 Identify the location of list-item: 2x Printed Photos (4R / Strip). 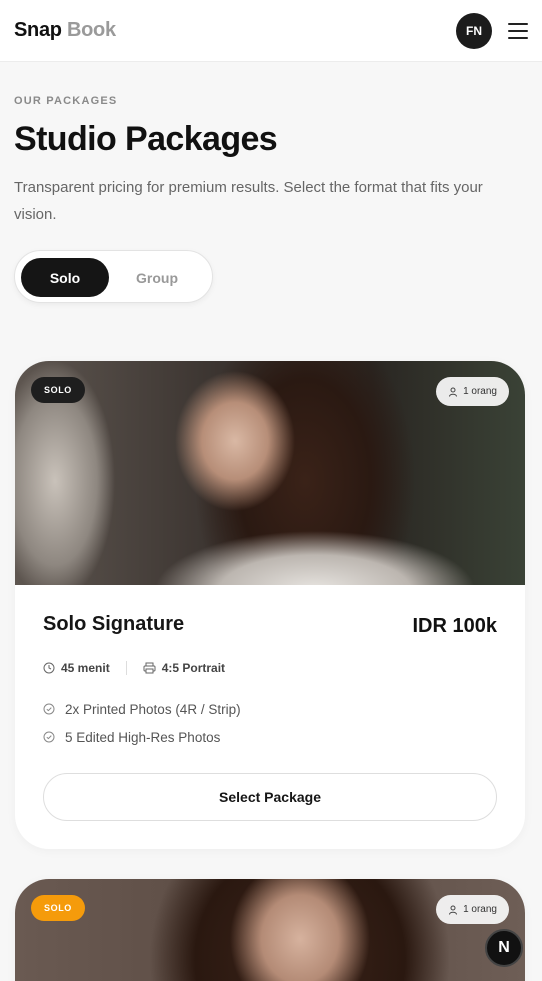
(142, 709).